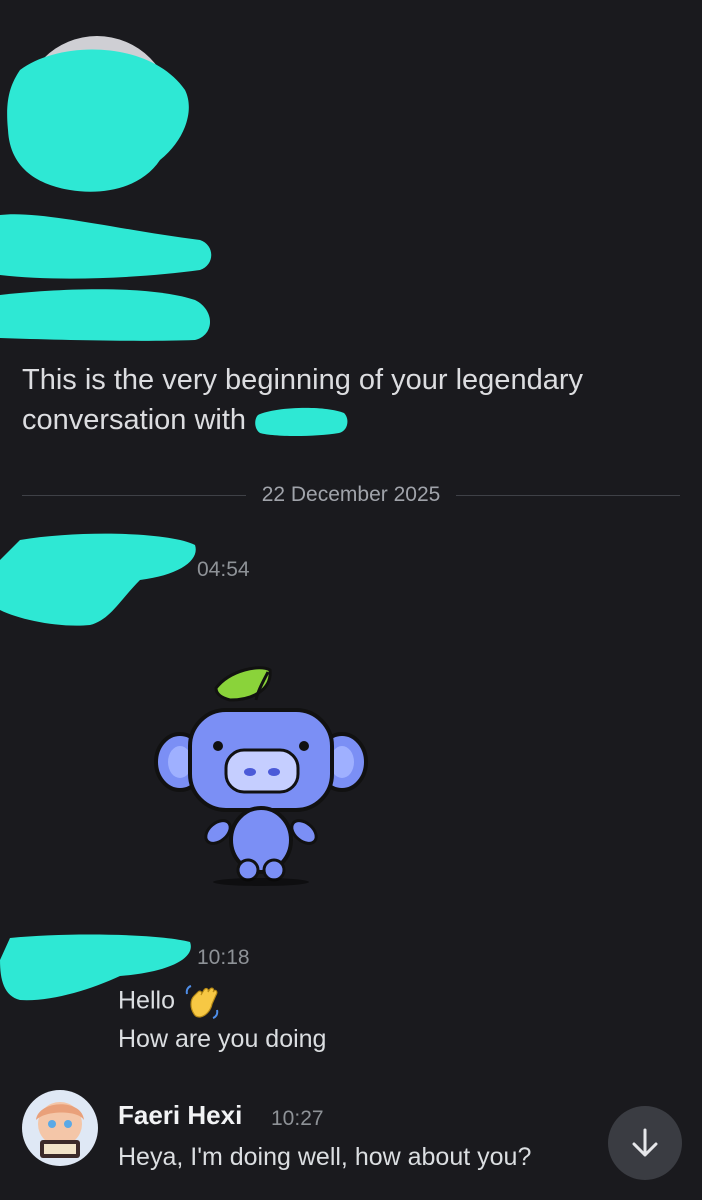 This screenshot has height=1200, width=702. I want to click on message-text: Hello, so click(169, 1002).